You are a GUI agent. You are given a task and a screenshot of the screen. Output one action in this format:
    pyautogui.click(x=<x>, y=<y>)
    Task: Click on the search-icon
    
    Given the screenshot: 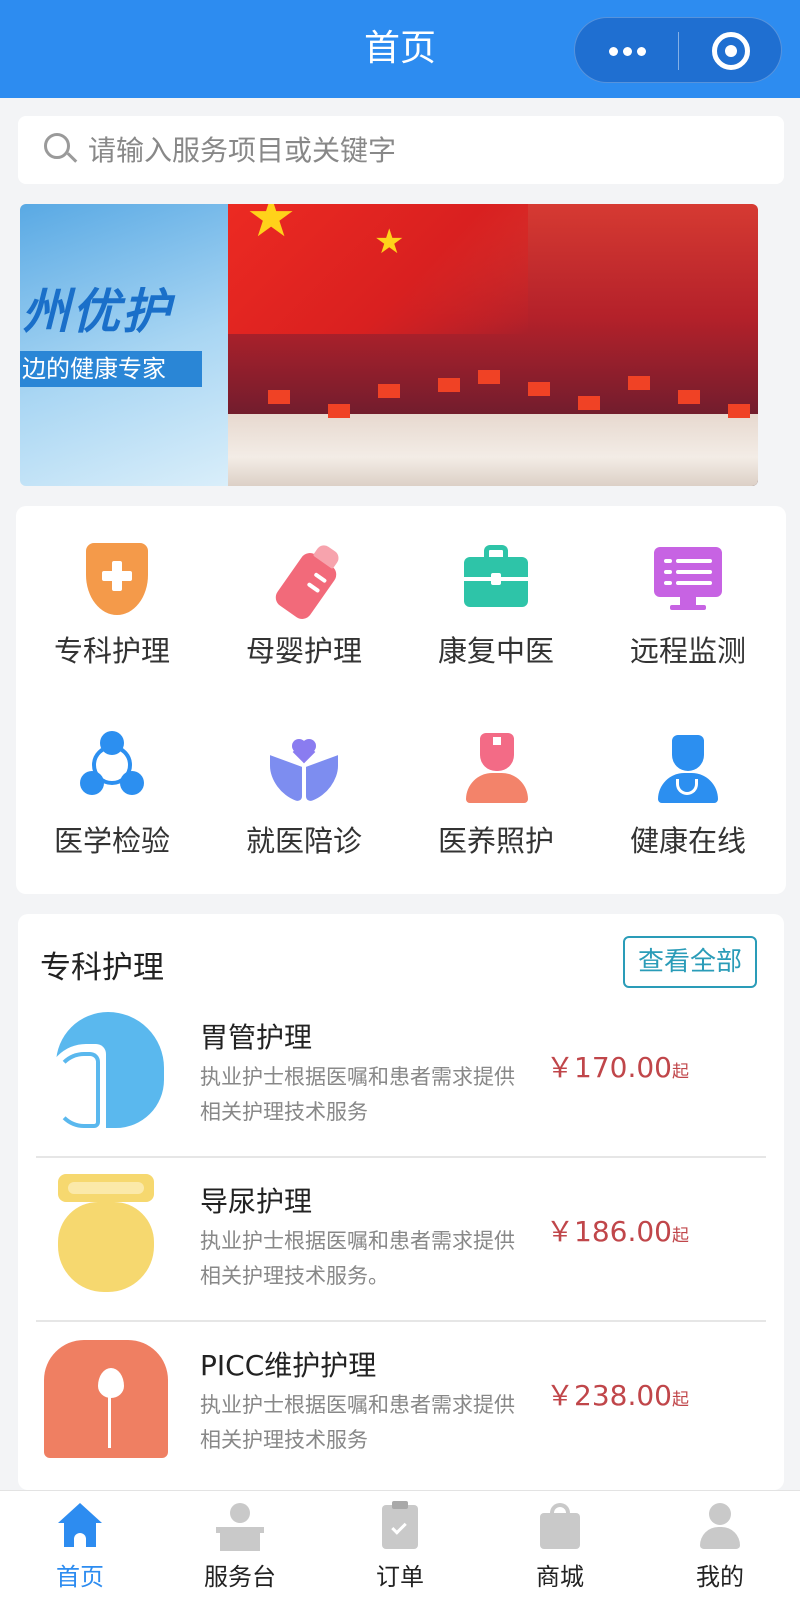 What is the action you would take?
    pyautogui.click(x=60, y=149)
    